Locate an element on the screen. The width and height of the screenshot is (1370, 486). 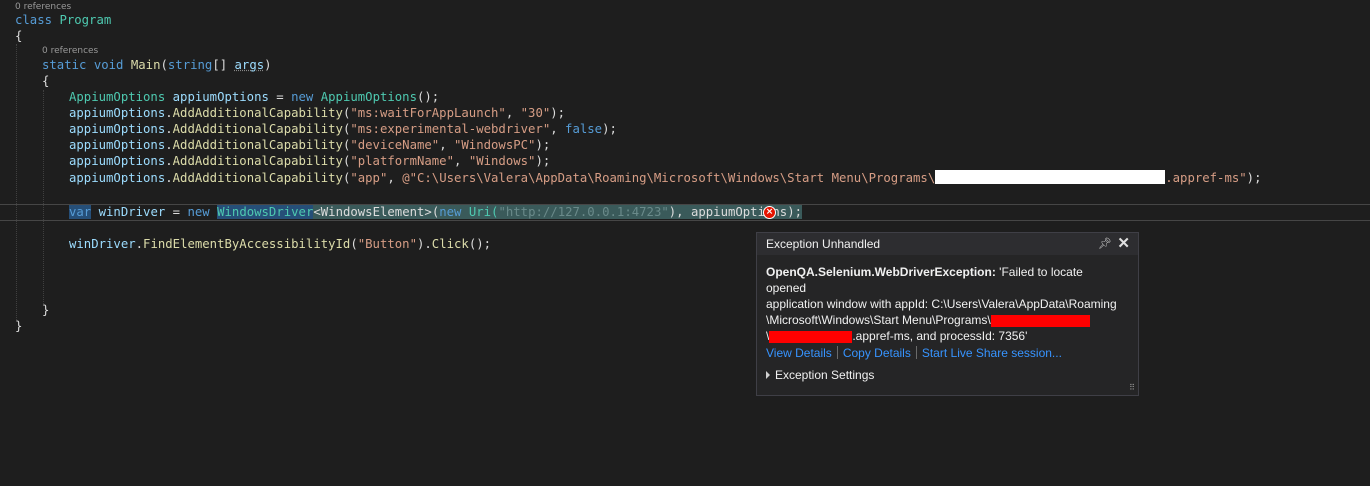
code-line-close-brace-main: } is located at coordinates (45, 310).